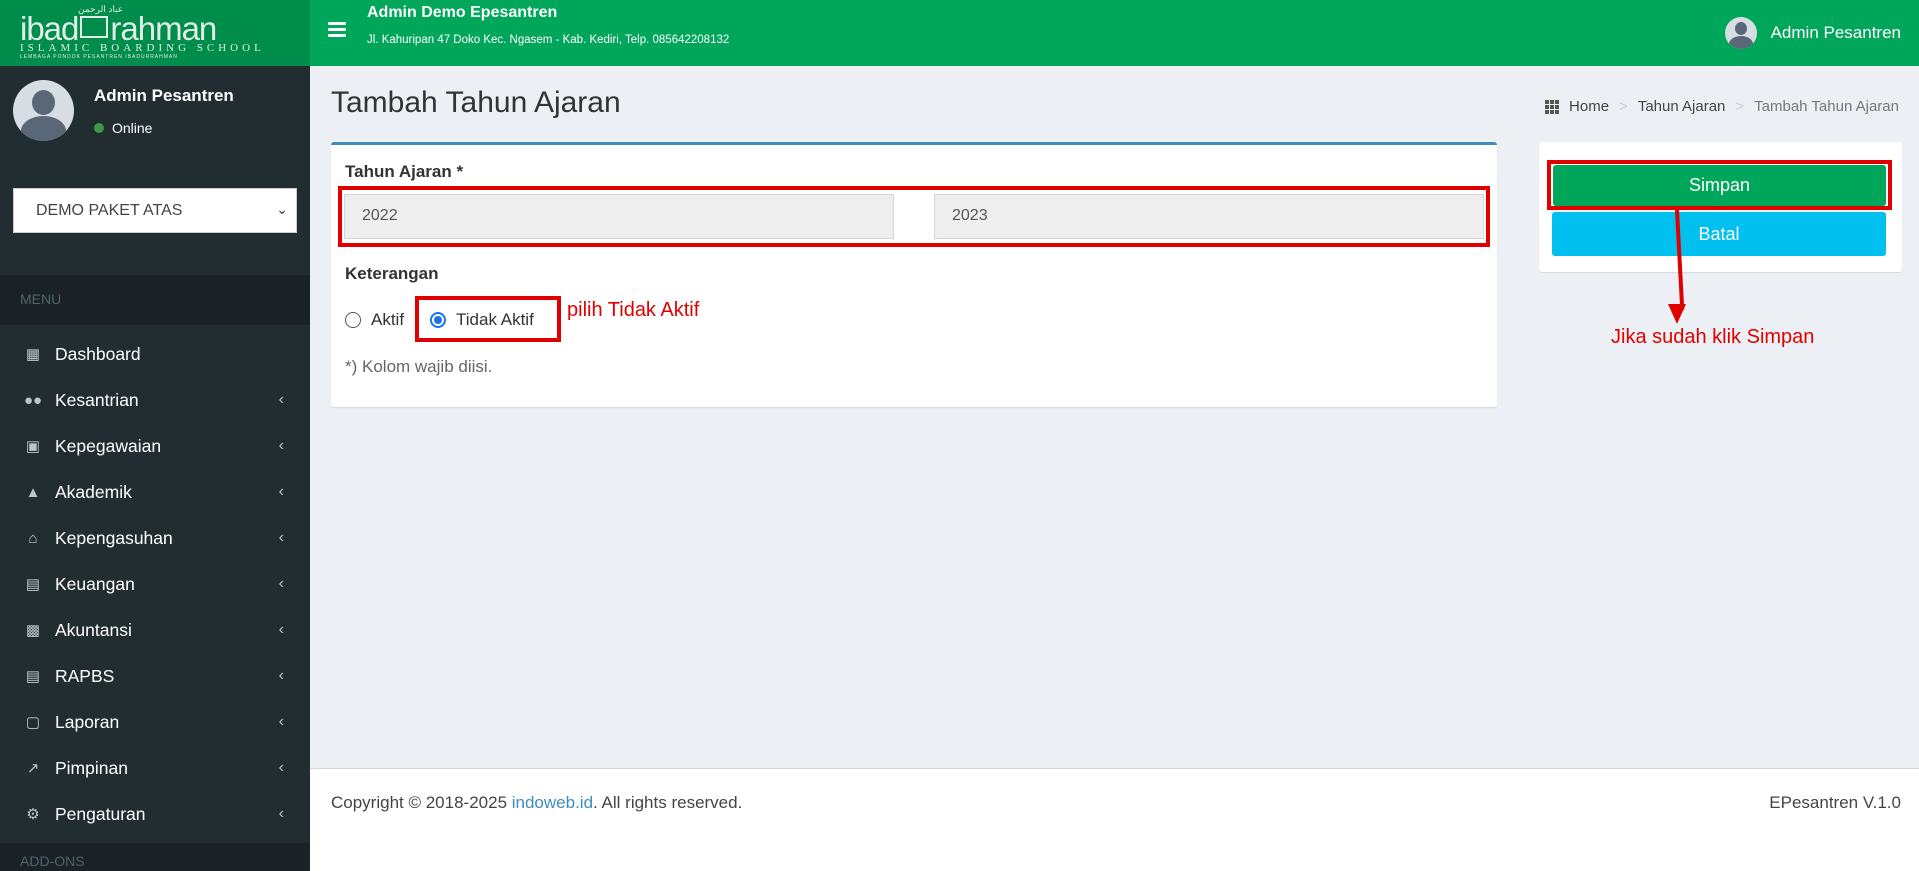 This screenshot has height=871, width=1919. Describe the element at coordinates (1713, 337) in the screenshot. I see `save-hint-annotation: Jika sudah klik Simpan` at that location.